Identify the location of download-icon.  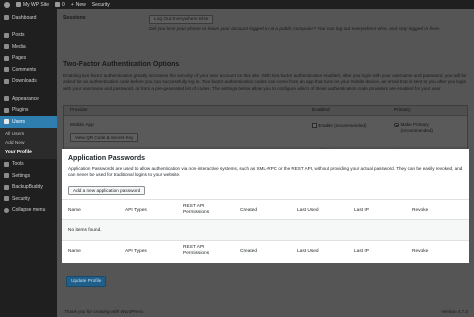
(6, 81).